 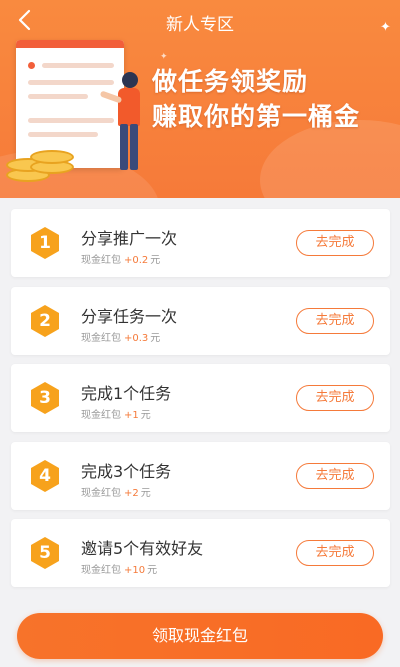 What do you see at coordinates (256, 99) in the screenshot?
I see `banner-headline: 做任务领奖励 赚取你的第一桶金` at bounding box center [256, 99].